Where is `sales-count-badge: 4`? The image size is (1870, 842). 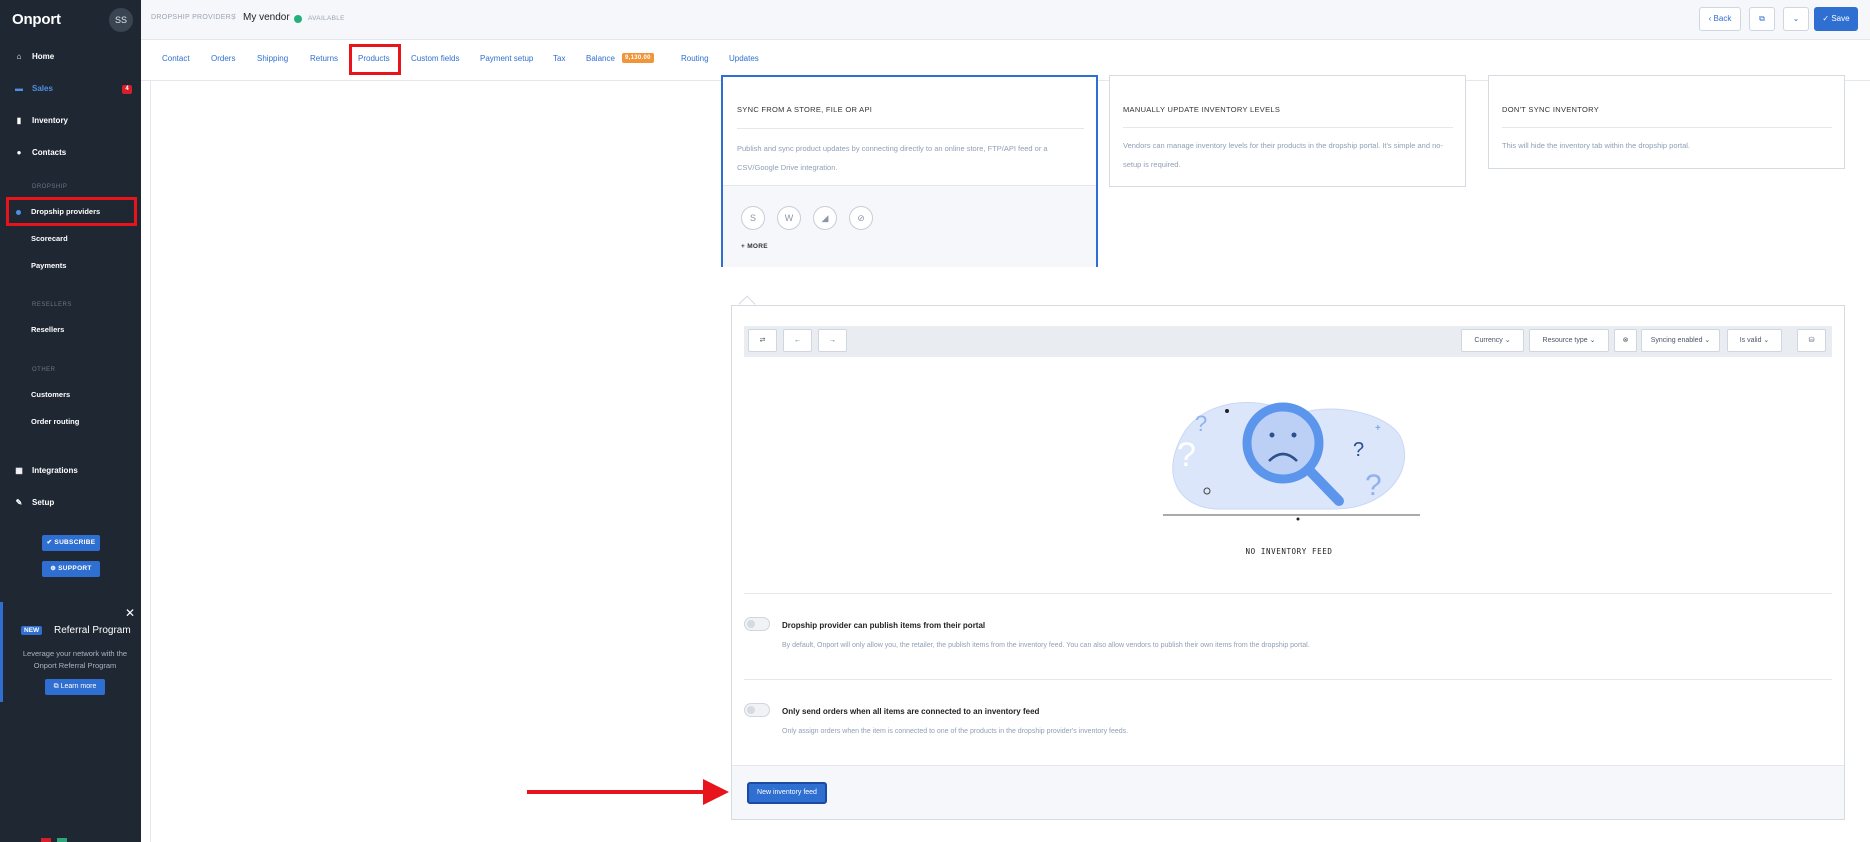 sales-count-badge: 4 is located at coordinates (127, 89).